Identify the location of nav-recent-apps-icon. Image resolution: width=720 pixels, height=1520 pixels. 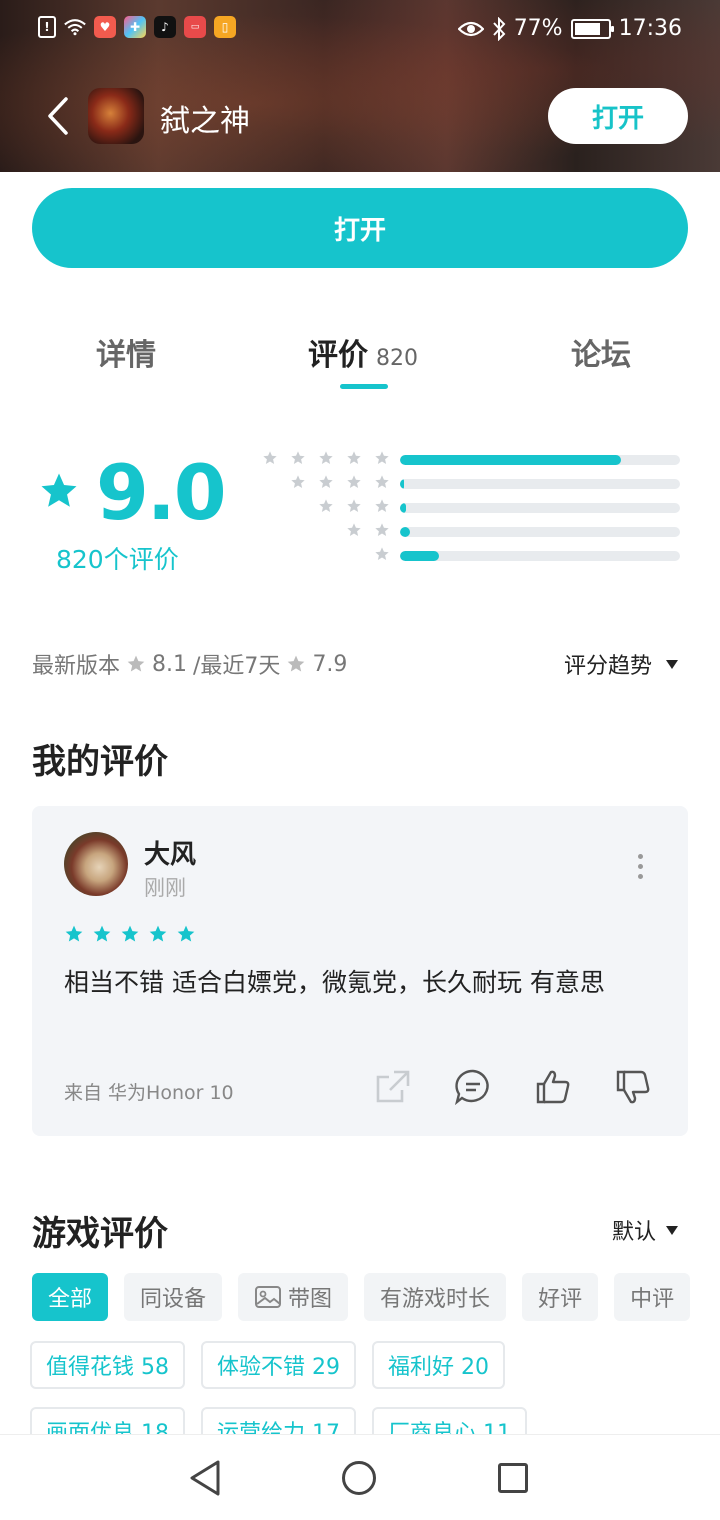
(513, 1478).